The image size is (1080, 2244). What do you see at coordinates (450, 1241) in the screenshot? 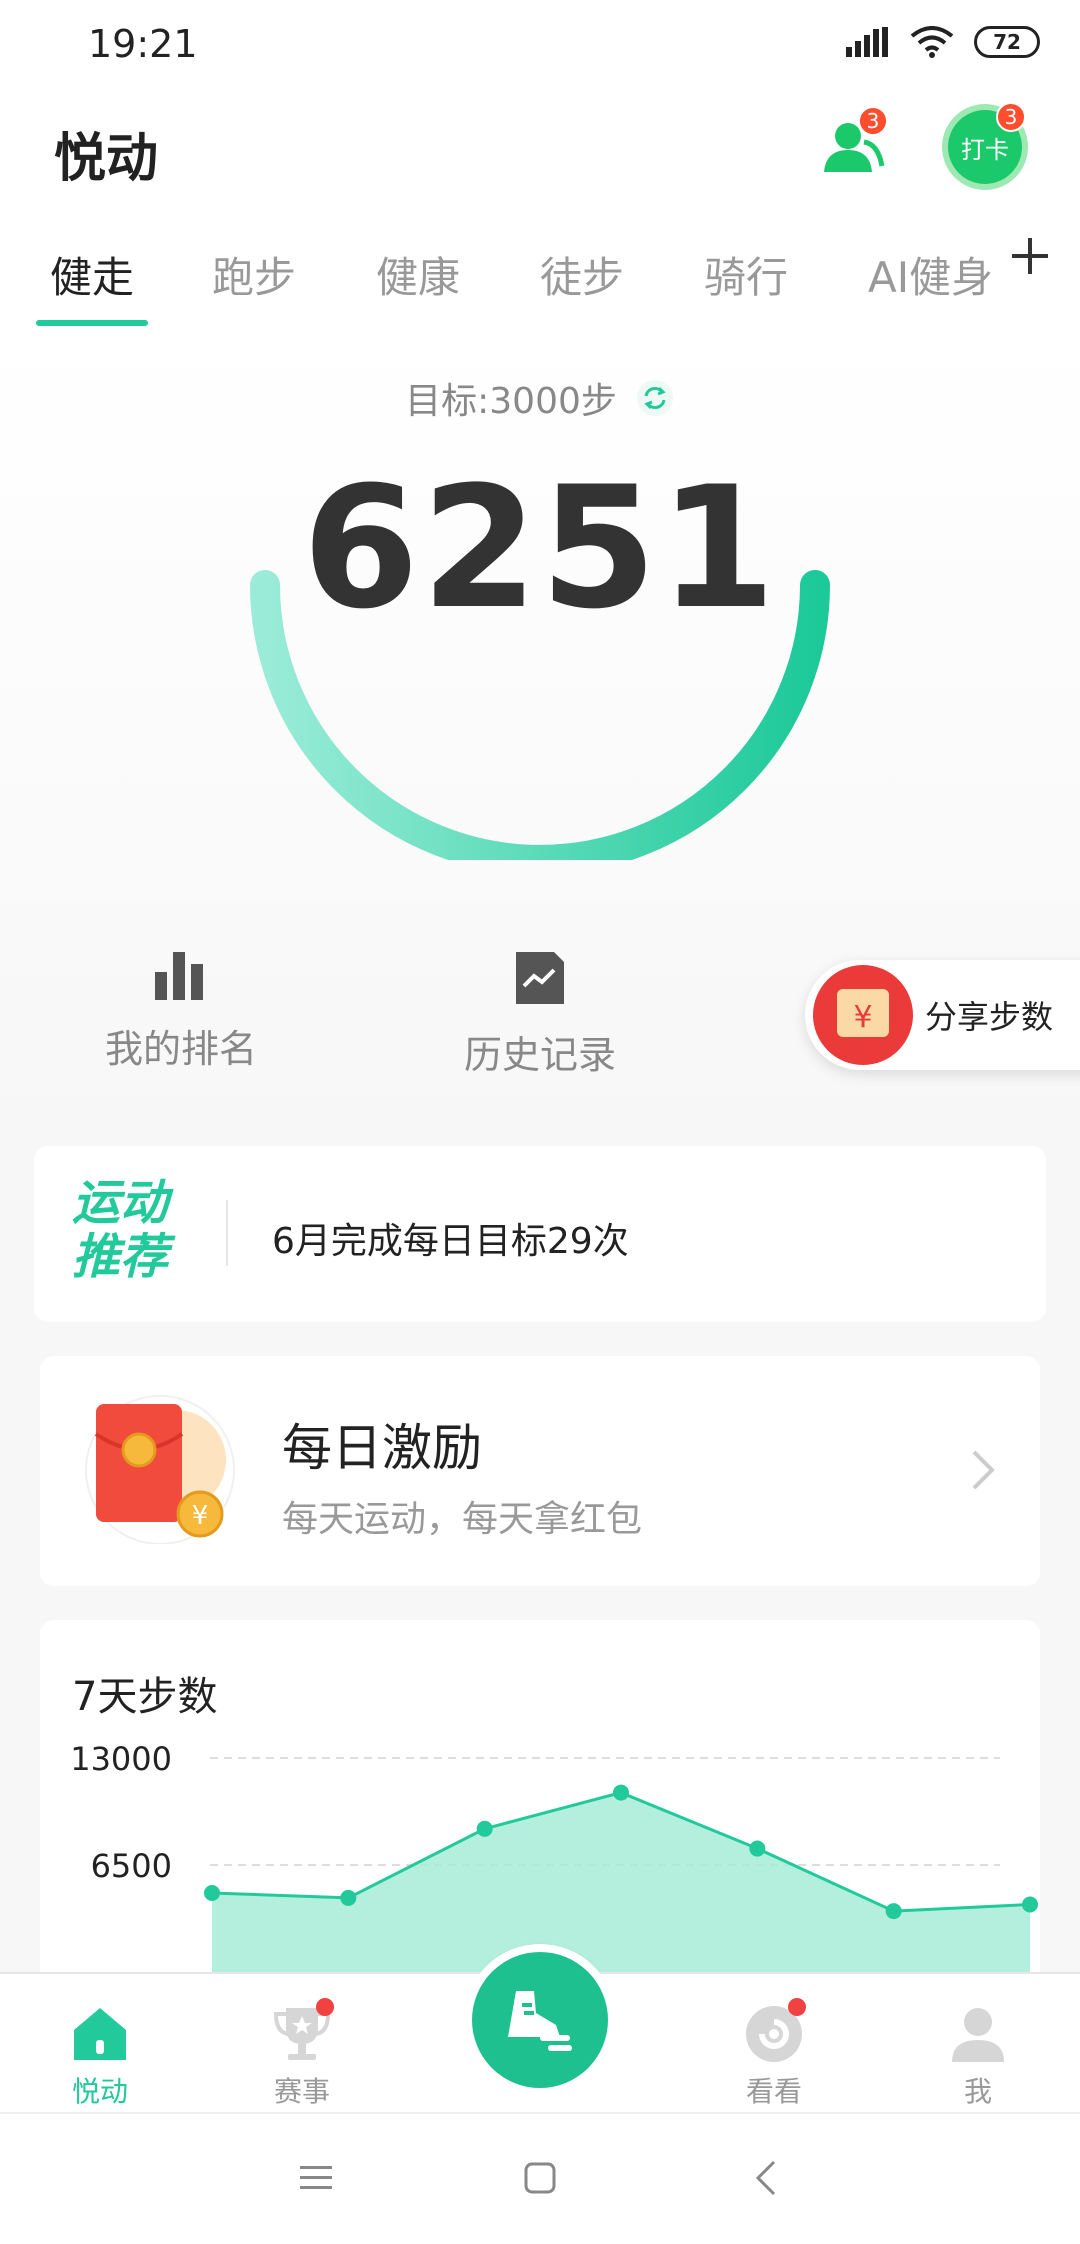
I see `recommend-text: 6月完成每日目标29次` at bounding box center [450, 1241].